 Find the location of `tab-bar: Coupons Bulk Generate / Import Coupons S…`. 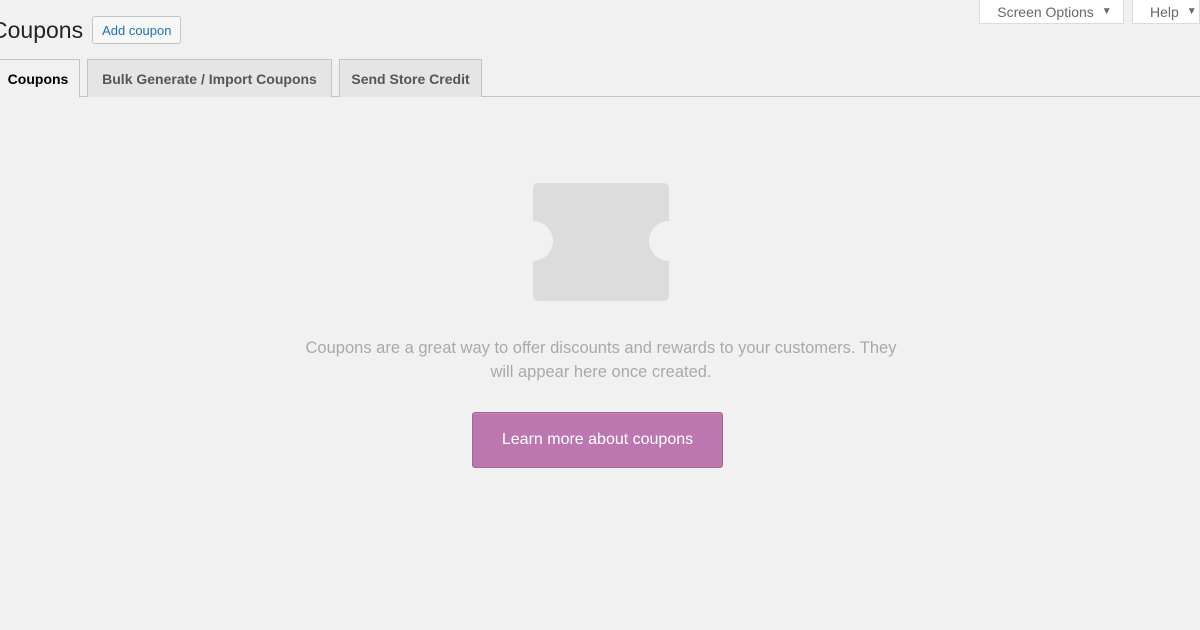

tab-bar: Coupons Bulk Generate / Import Coupons S… is located at coordinates (600, 78).